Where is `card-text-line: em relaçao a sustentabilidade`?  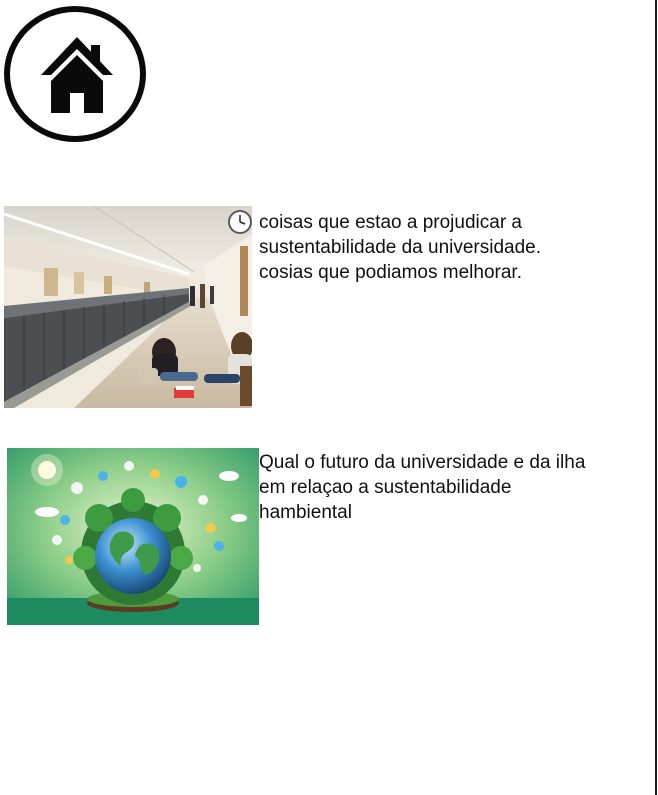
card-text-line: em relaçao a sustentabilidade is located at coordinates (385, 487).